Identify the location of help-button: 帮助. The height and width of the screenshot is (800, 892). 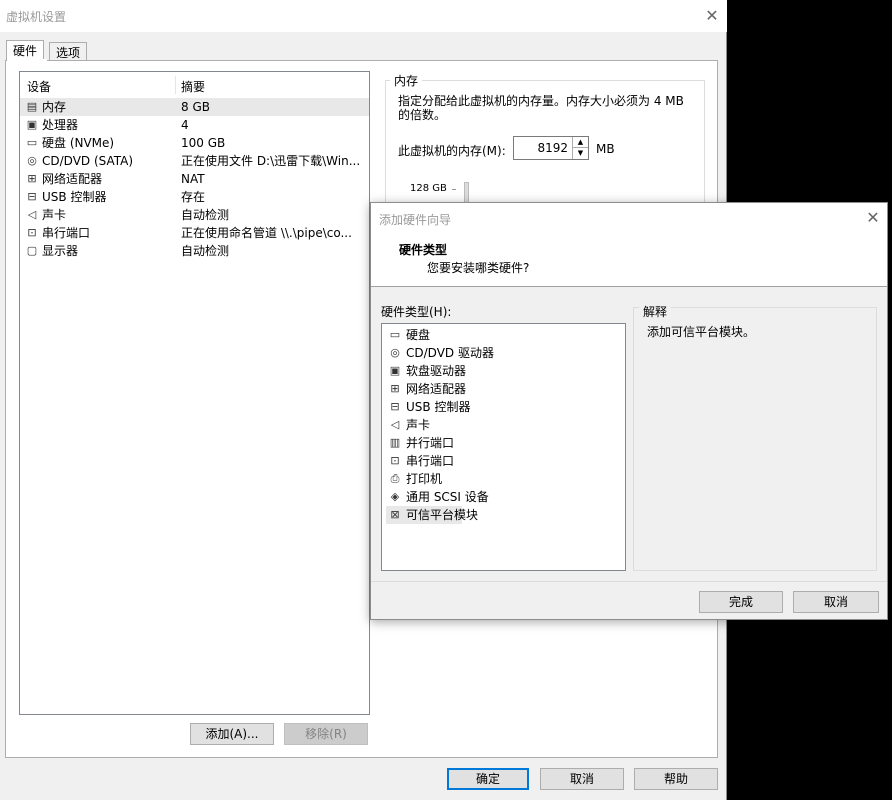
(676, 779).